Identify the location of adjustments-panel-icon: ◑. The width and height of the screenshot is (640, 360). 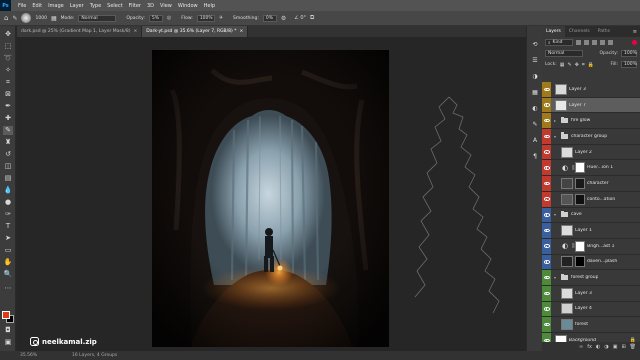
(535, 76).